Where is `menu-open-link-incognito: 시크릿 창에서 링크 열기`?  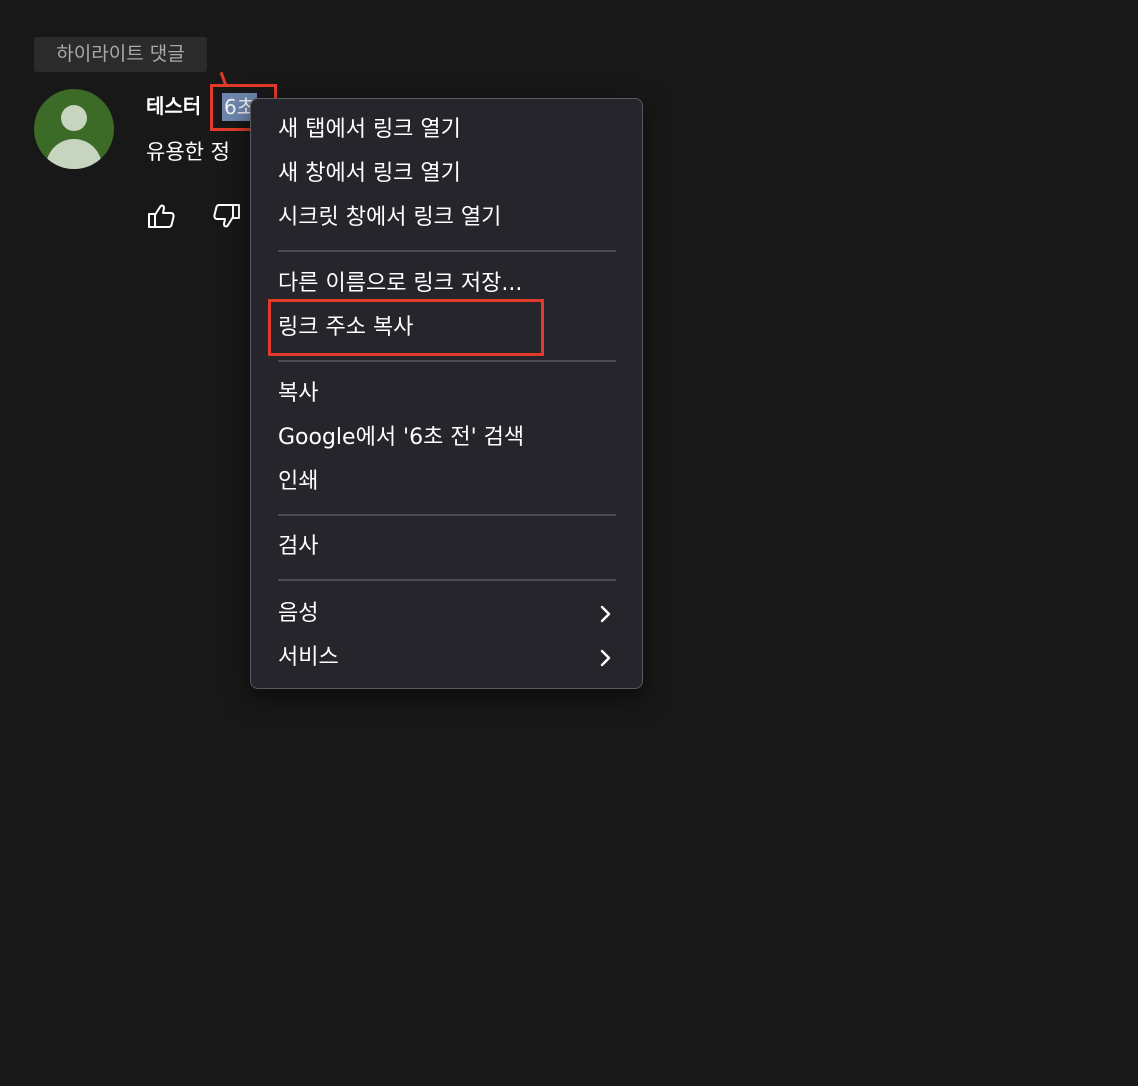 menu-open-link-incognito: 시크릿 창에서 링크 열기 is located at coordinates (446, 218).